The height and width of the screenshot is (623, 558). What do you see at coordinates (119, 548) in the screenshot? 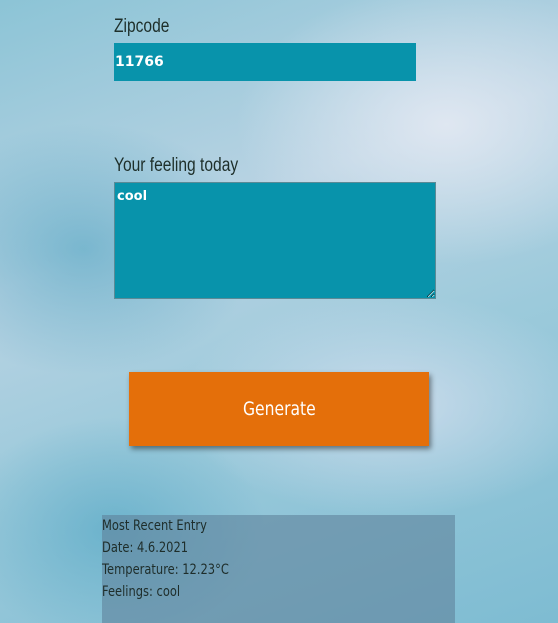
I see `entry-date-prefix: Date:` at bounding box center [119, 548].